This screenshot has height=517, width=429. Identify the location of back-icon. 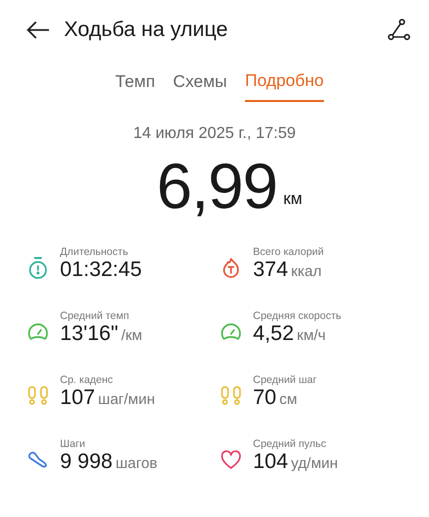
(38, 30).